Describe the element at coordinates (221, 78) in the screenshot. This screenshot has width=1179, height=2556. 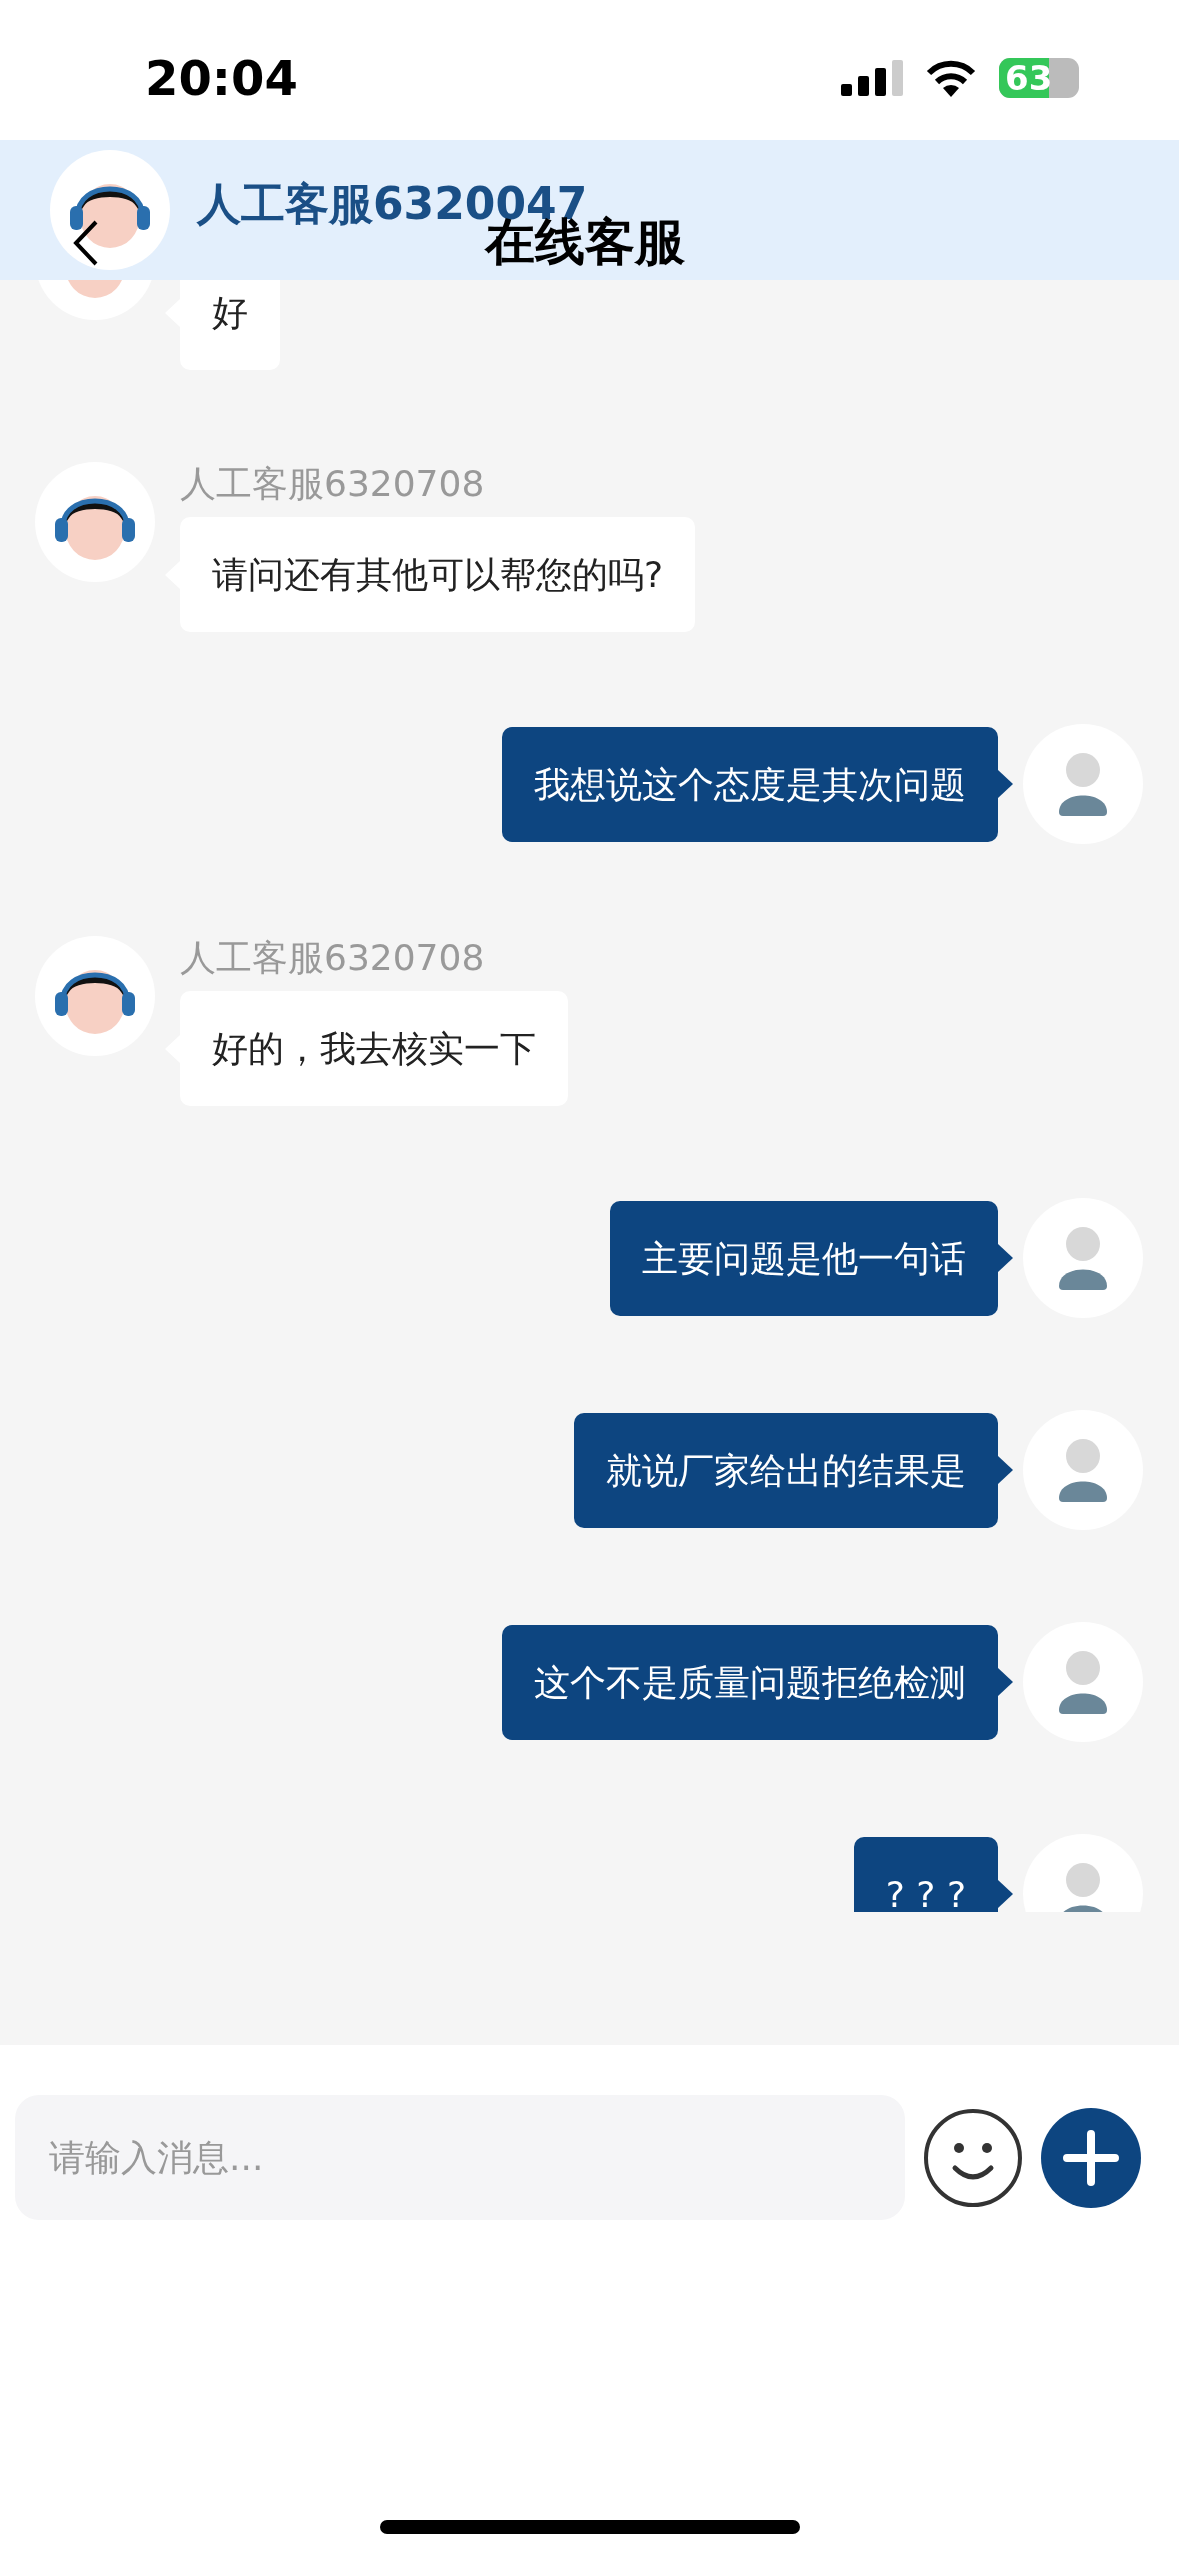
I see `status-time: 20:04` at that location.